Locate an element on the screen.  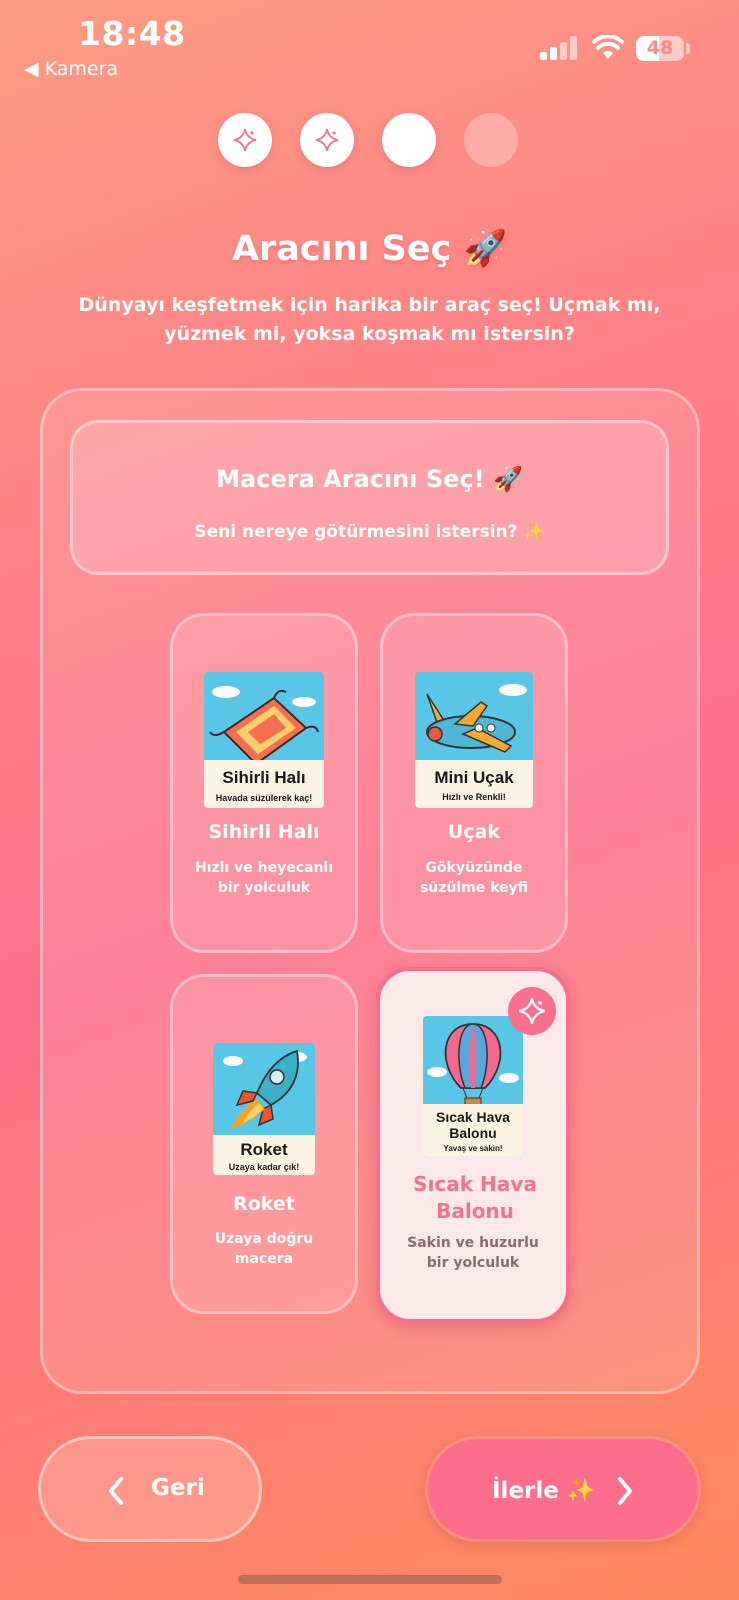
status-bar: 18:48 ◀ Kamera 48 is located at coordinates (369, 45).